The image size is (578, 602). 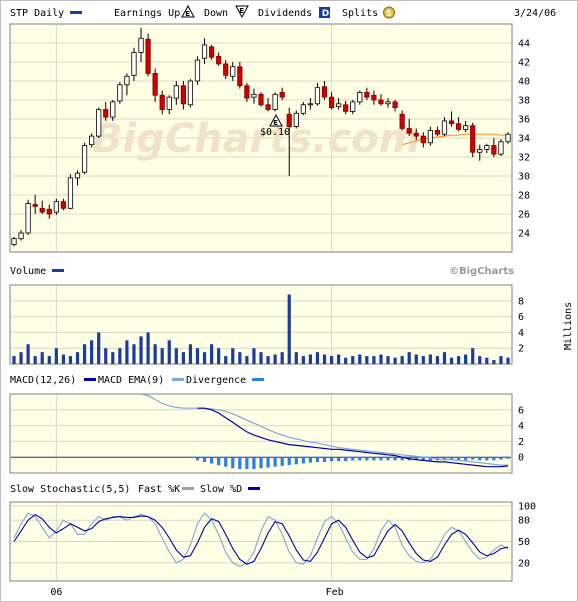 What do you see at coordinates (521, 442) in the screenshot?
I see `y-tick-label: 2` at bounding box center [521, 442].